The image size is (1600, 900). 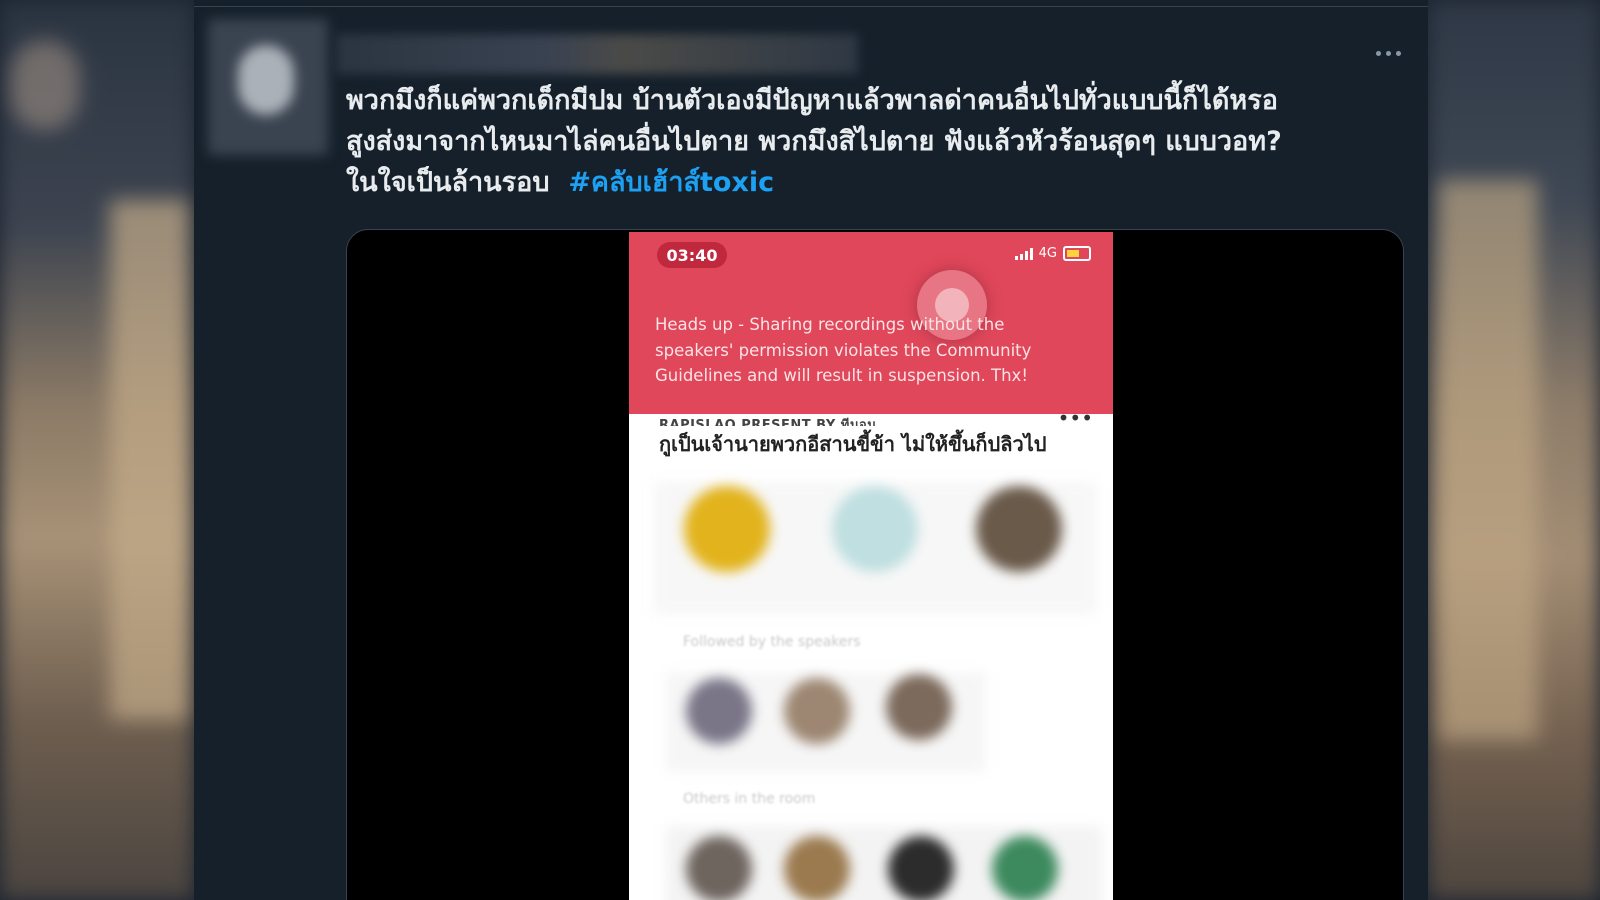 What do you see at coordinates (597, 54) in the screenshot?
I see `author-name-blurred` at bounding box center [597, 54].